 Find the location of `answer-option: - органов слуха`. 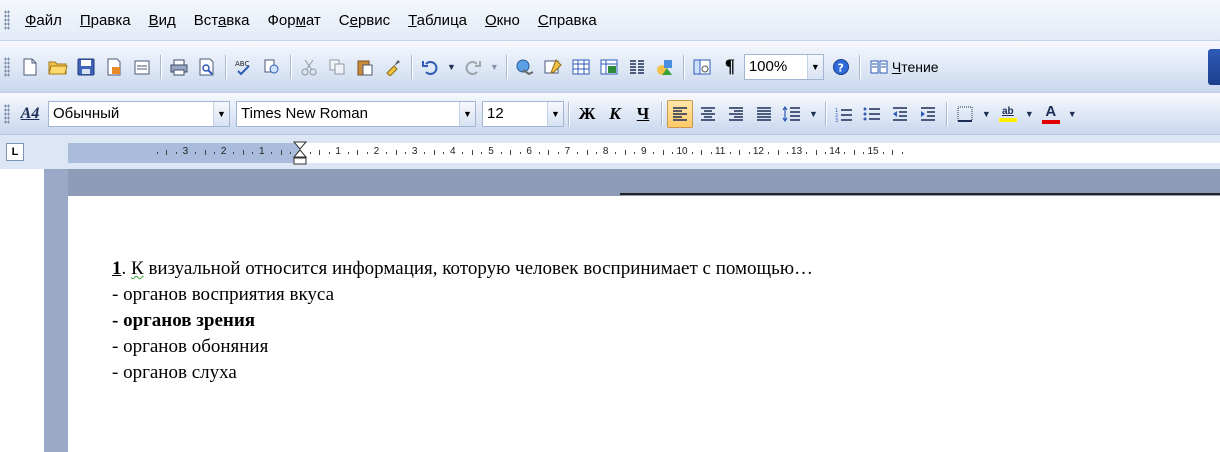

answer-option: - органов слуха is located at coordinates (174, 373).